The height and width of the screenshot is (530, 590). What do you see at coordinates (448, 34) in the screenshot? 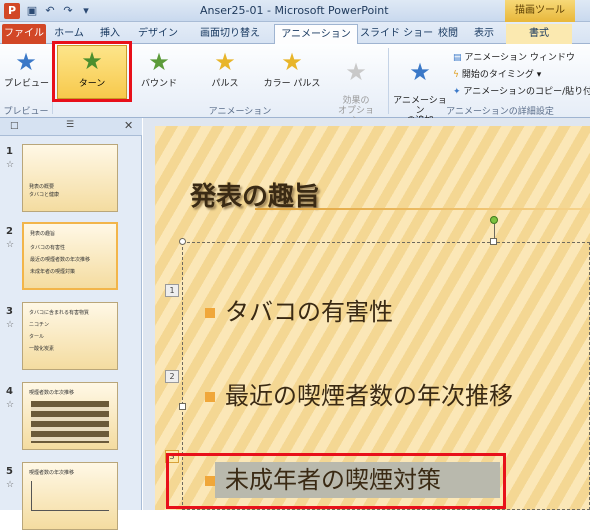
I see `tab-review: 校閲` at bounding box center [448, 34].